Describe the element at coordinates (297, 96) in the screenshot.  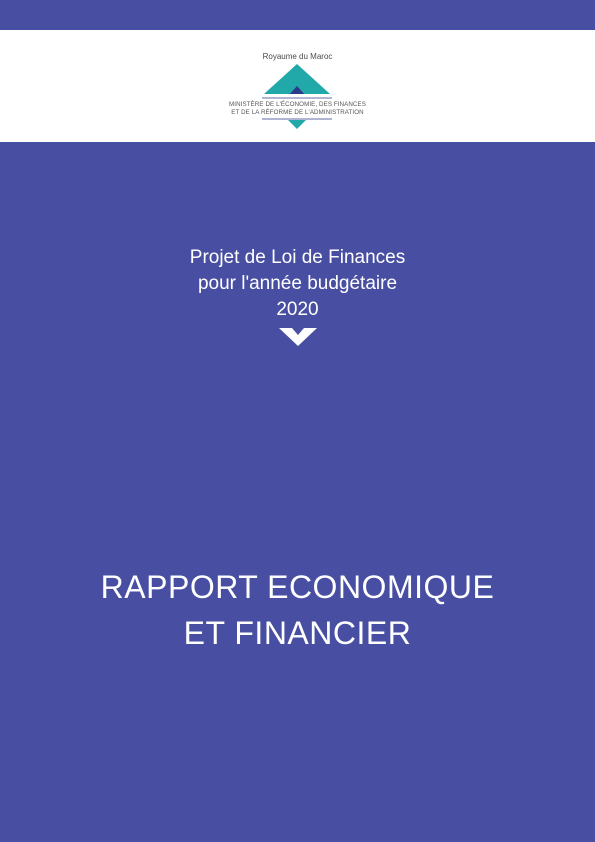
I see `ministry-logo-icon` at that location.